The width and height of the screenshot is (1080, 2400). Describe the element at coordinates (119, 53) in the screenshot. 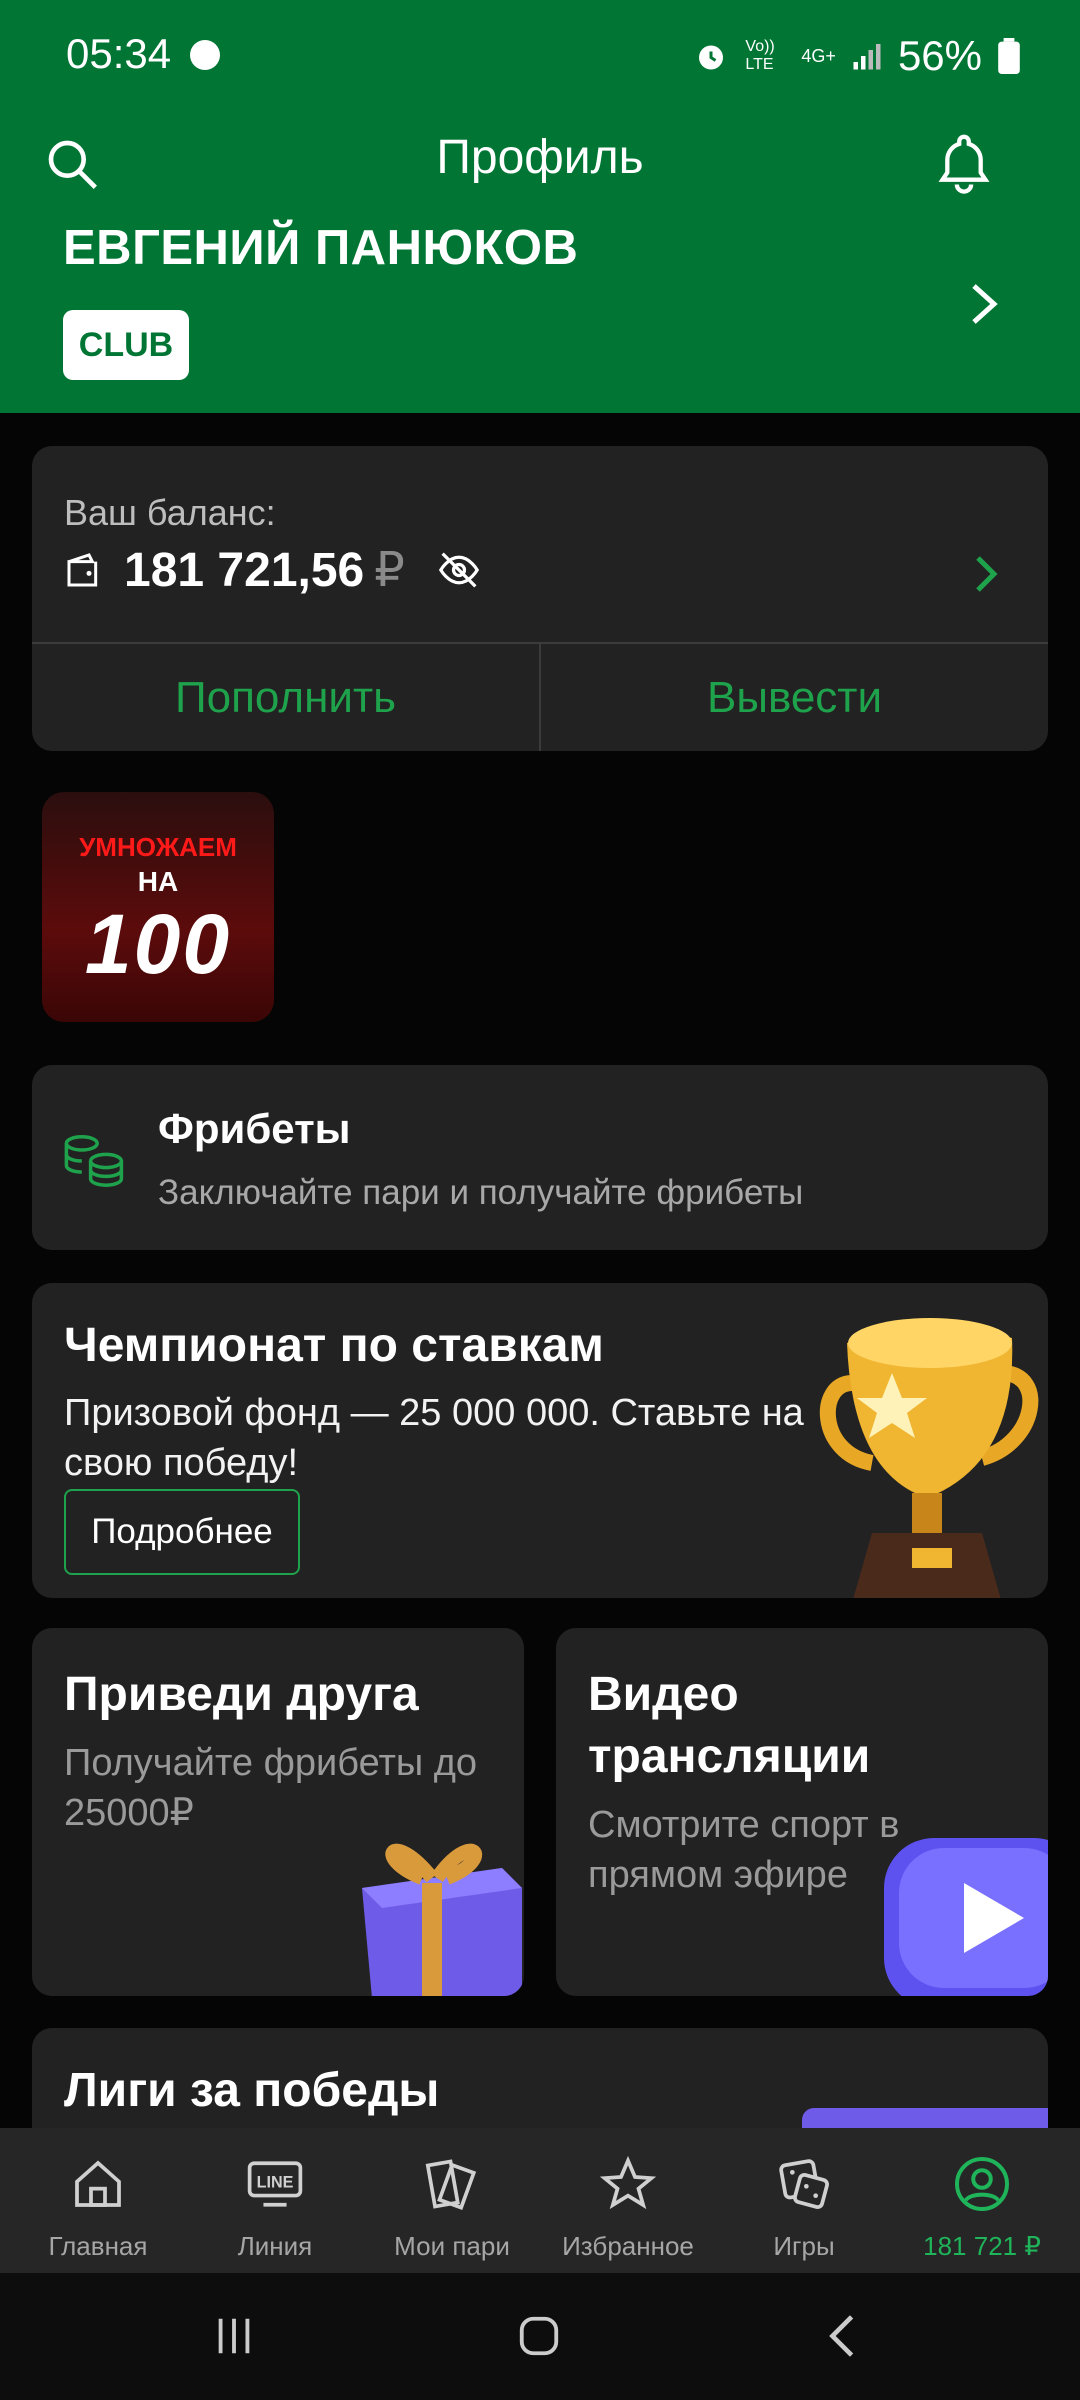

I see `status-time: 05:34` at that location.